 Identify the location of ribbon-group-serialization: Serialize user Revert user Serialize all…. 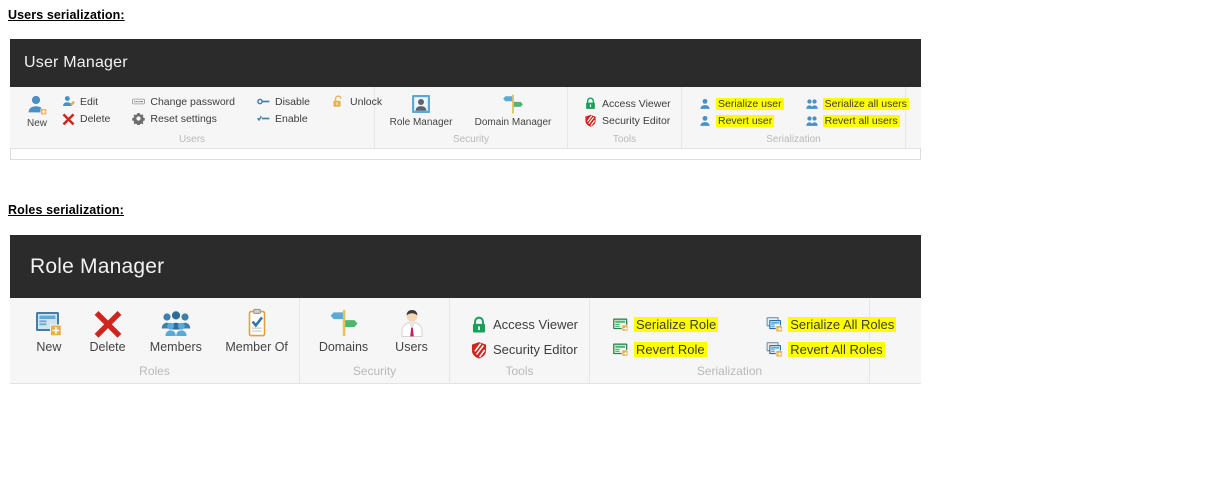
(795, 117).